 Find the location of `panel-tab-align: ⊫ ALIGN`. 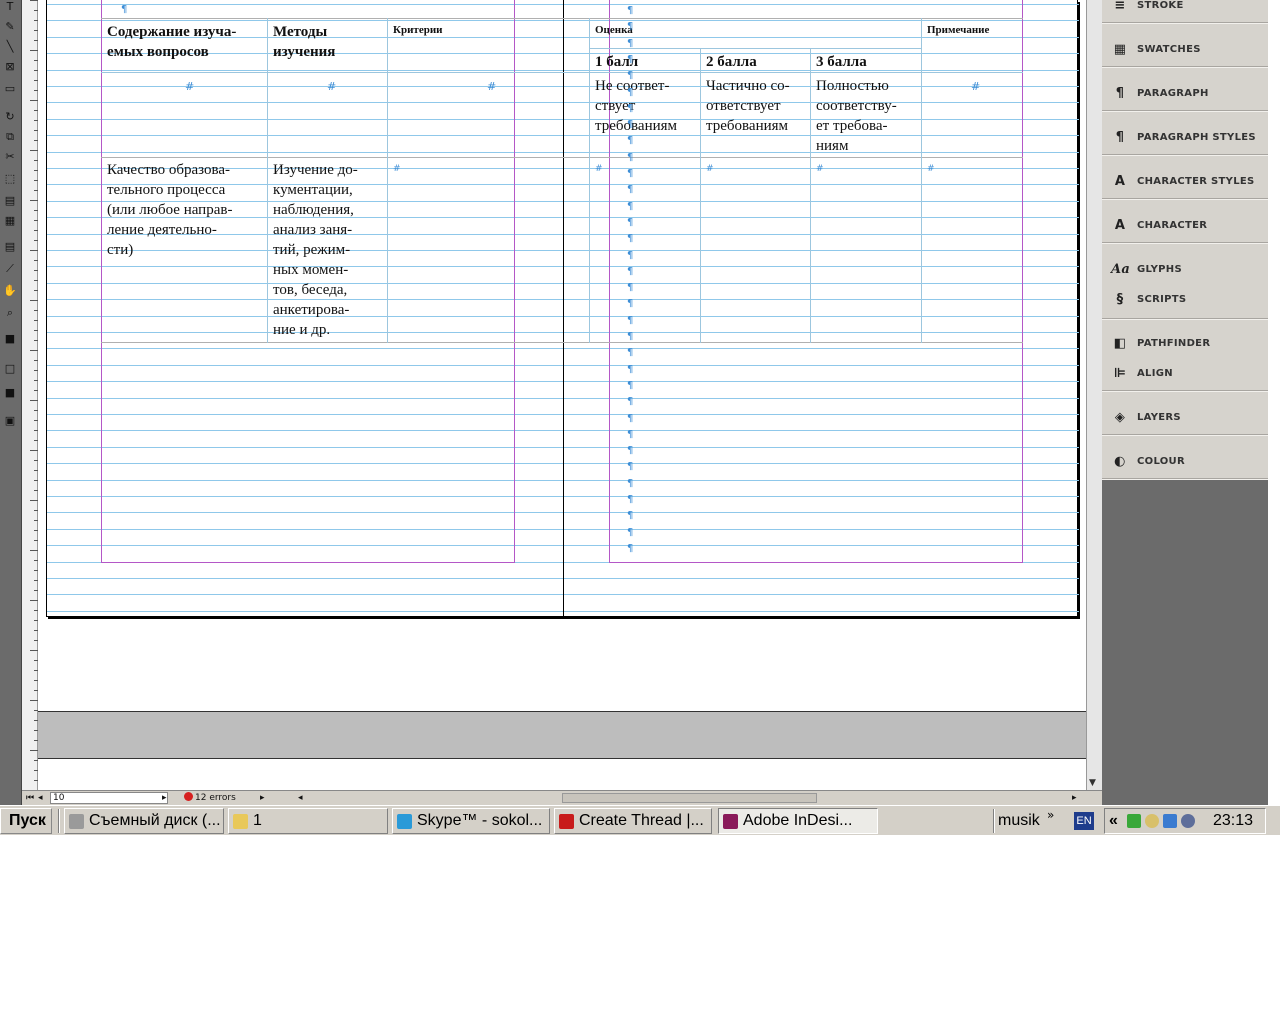

panel-tab-align: ⊫ ALIGN is located at coordinates (1185, 374).